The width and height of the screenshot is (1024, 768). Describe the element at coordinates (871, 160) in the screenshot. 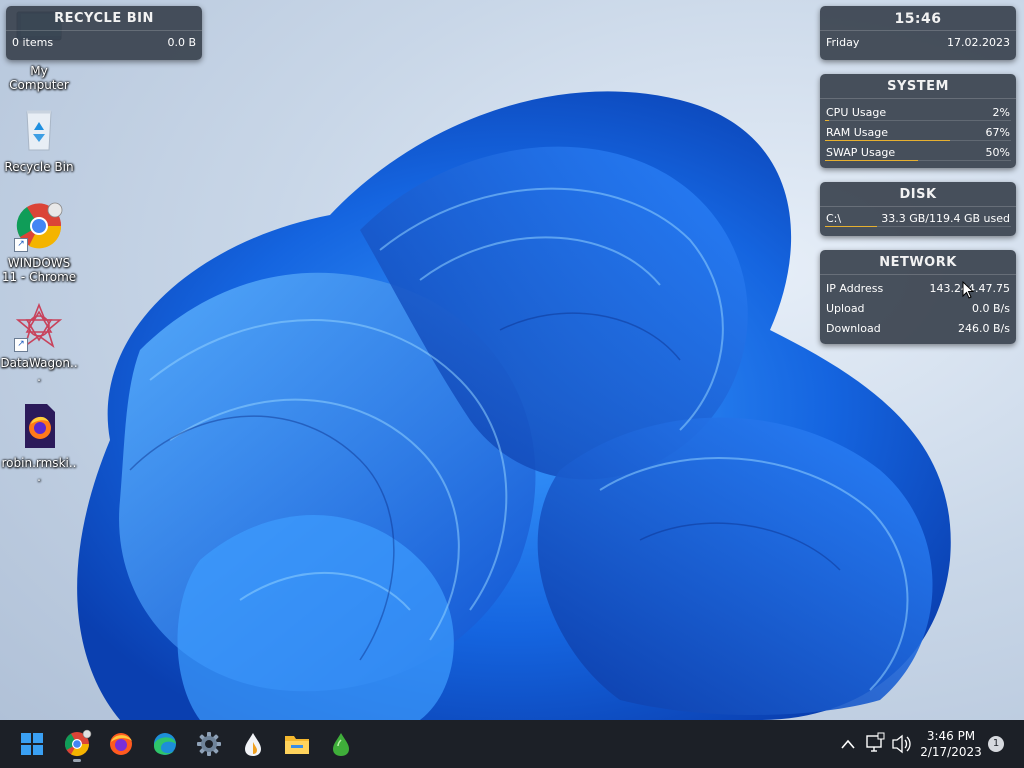

I see `swap-usage-bar` at that location.